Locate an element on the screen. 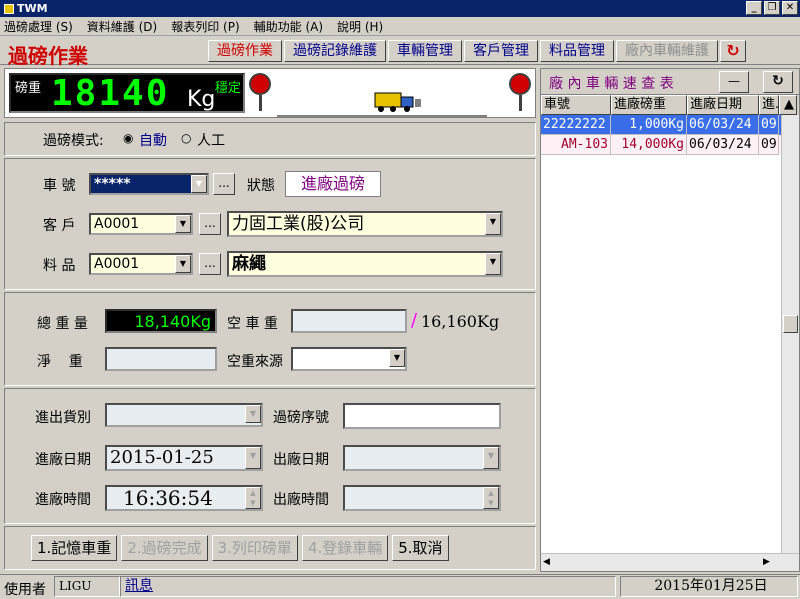 The height and width of the screenshot is (599, 800). customer-code: A0001 is located at coordinates (117, 224).